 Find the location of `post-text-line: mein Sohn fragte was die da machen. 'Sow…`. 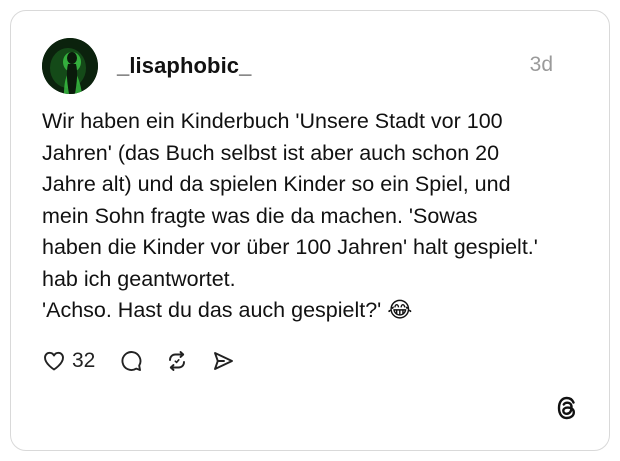

post-text-line: mein Sohn fragte was die da machen. 'Sow… is located at coordinates (260, 215).